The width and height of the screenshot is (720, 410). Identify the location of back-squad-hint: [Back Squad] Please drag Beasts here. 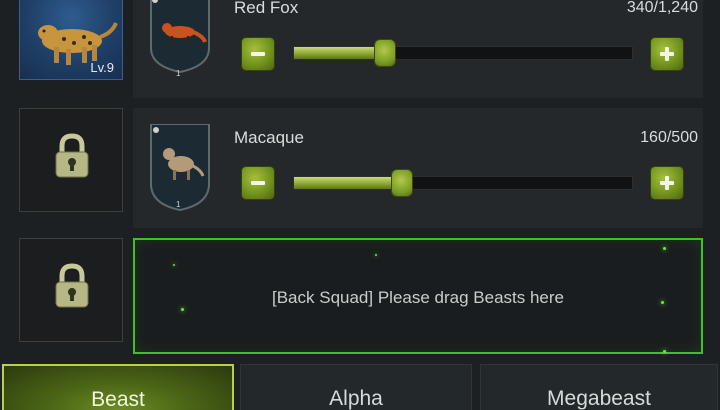
(417, 297).